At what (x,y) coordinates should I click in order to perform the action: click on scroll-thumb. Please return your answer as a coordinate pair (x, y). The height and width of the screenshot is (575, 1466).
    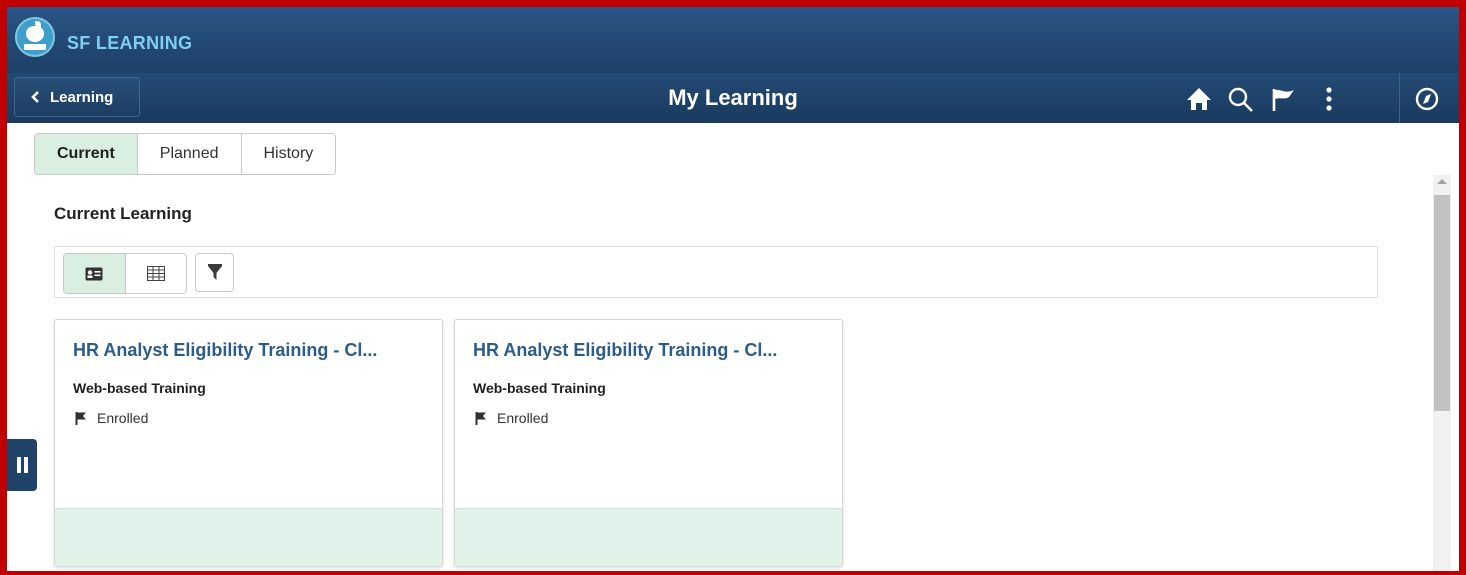
    Looking at the image, I should click on (1442, 303).